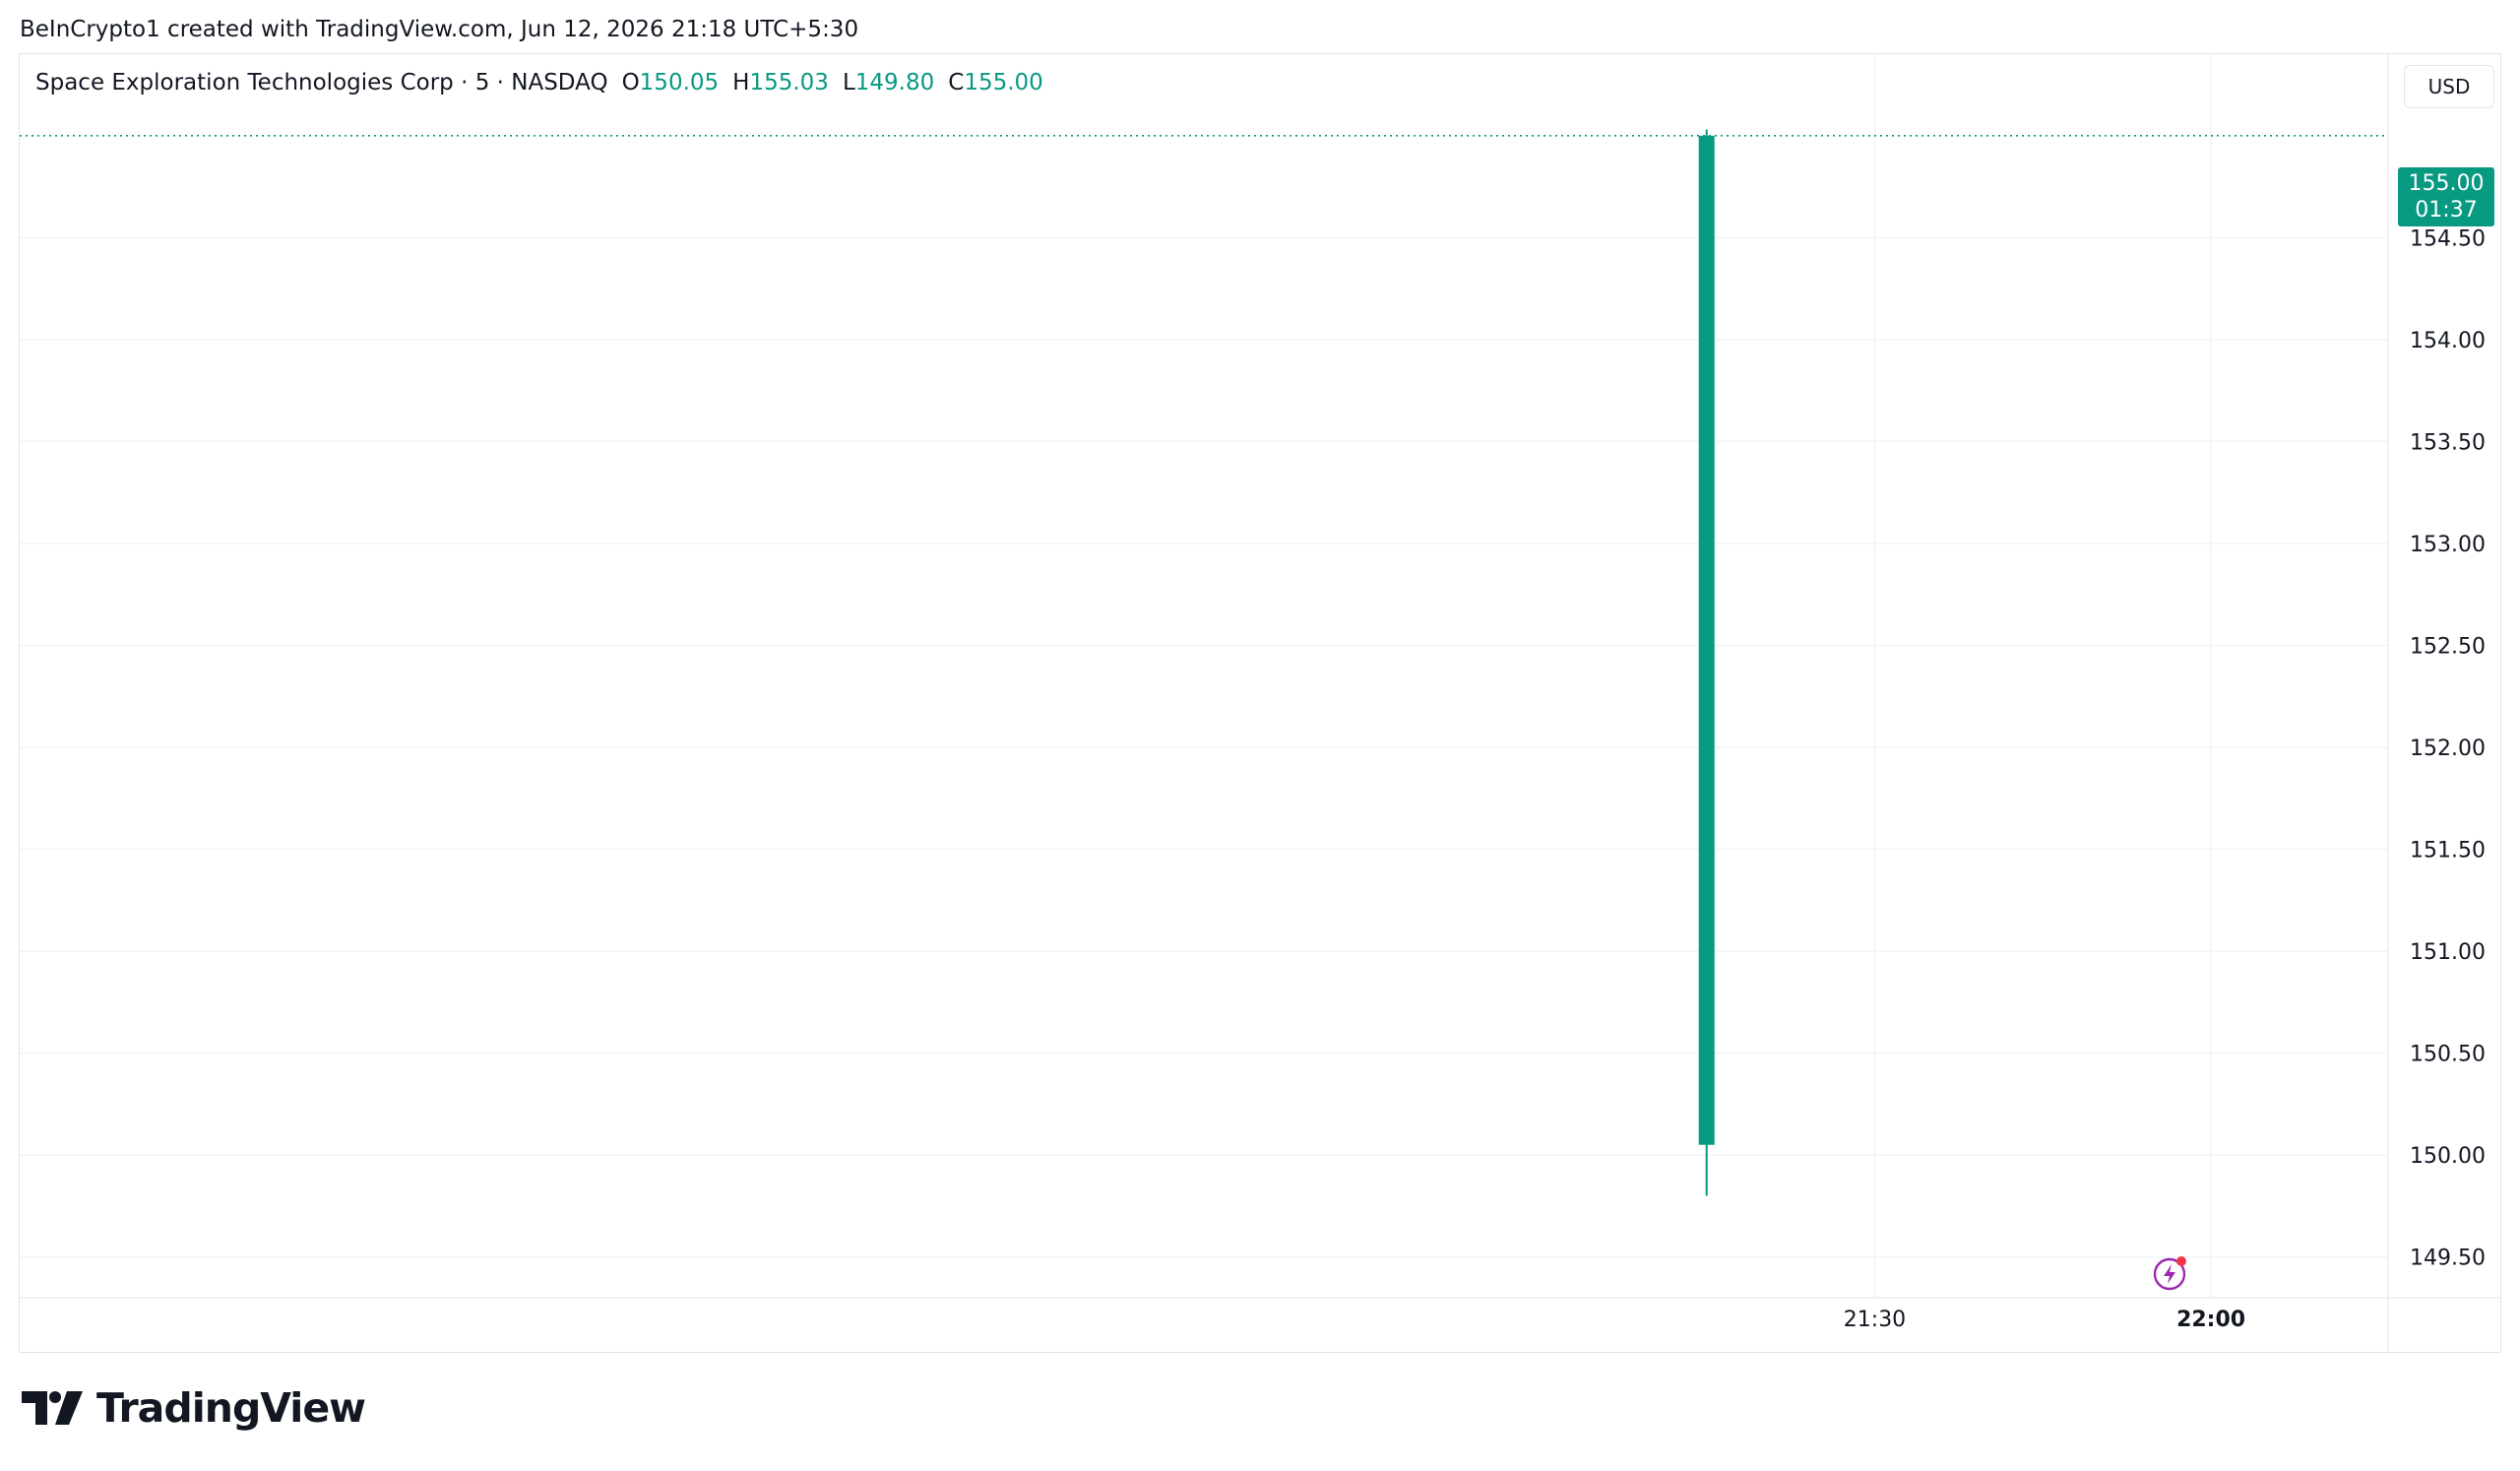 Image resolution: width=2520 pixels, height=1471 pixels. Describe the element at coordinates (2448, 1156) in the screenshot. I see `y-tick-label: 150.00` at that location.